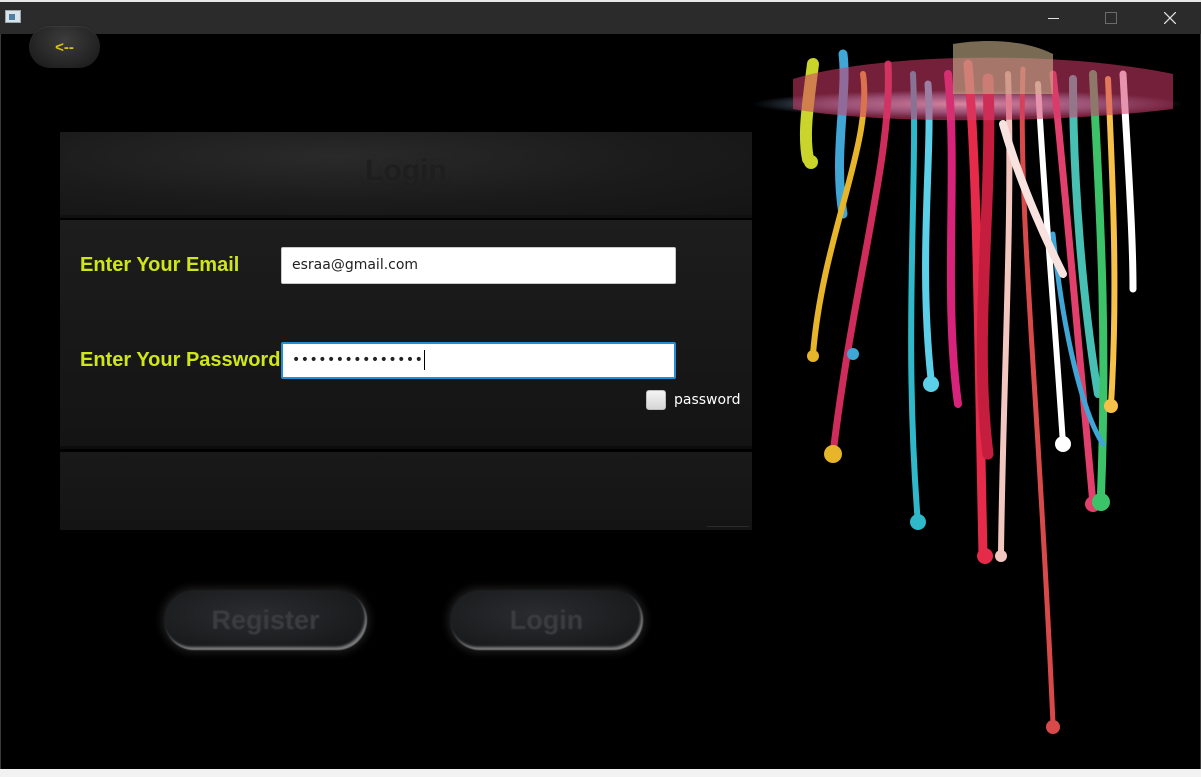 This screenshot has height=777, width=1201. Describe the element at coordinates (546, 620) in the screenshot. I see `login-button: Login` at that location.